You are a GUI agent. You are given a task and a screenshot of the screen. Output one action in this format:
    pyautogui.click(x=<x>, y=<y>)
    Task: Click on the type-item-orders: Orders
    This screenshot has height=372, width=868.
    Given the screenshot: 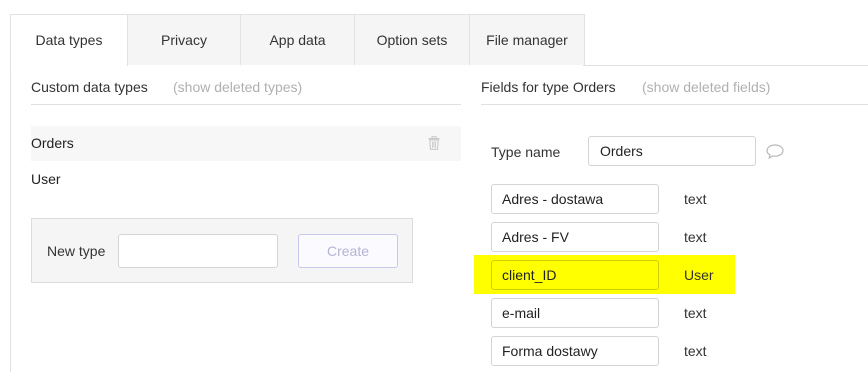 What is the action you would take?
    pyautogui.click(x=246, y=143)
    